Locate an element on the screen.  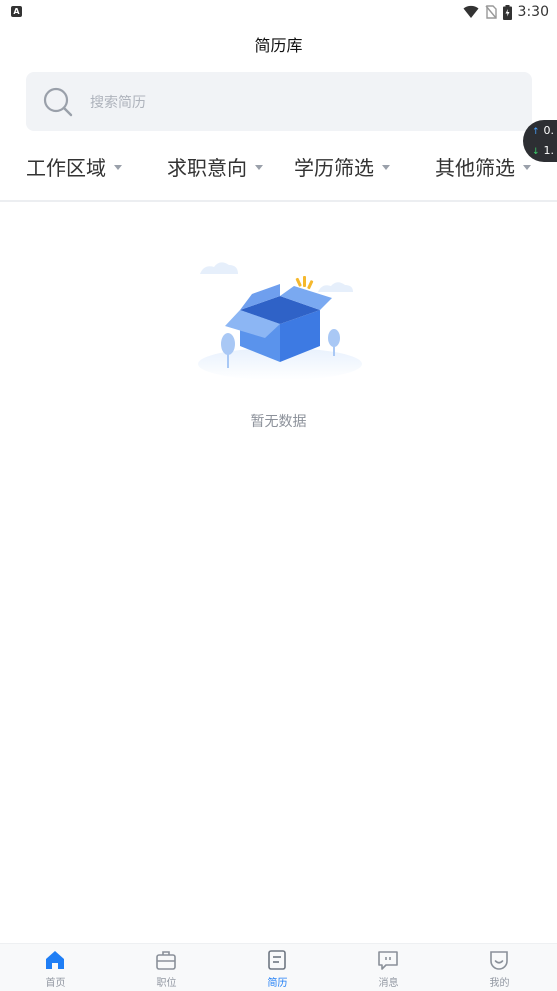
tab-jobs: 职位 is located at coordinates (166, 967).